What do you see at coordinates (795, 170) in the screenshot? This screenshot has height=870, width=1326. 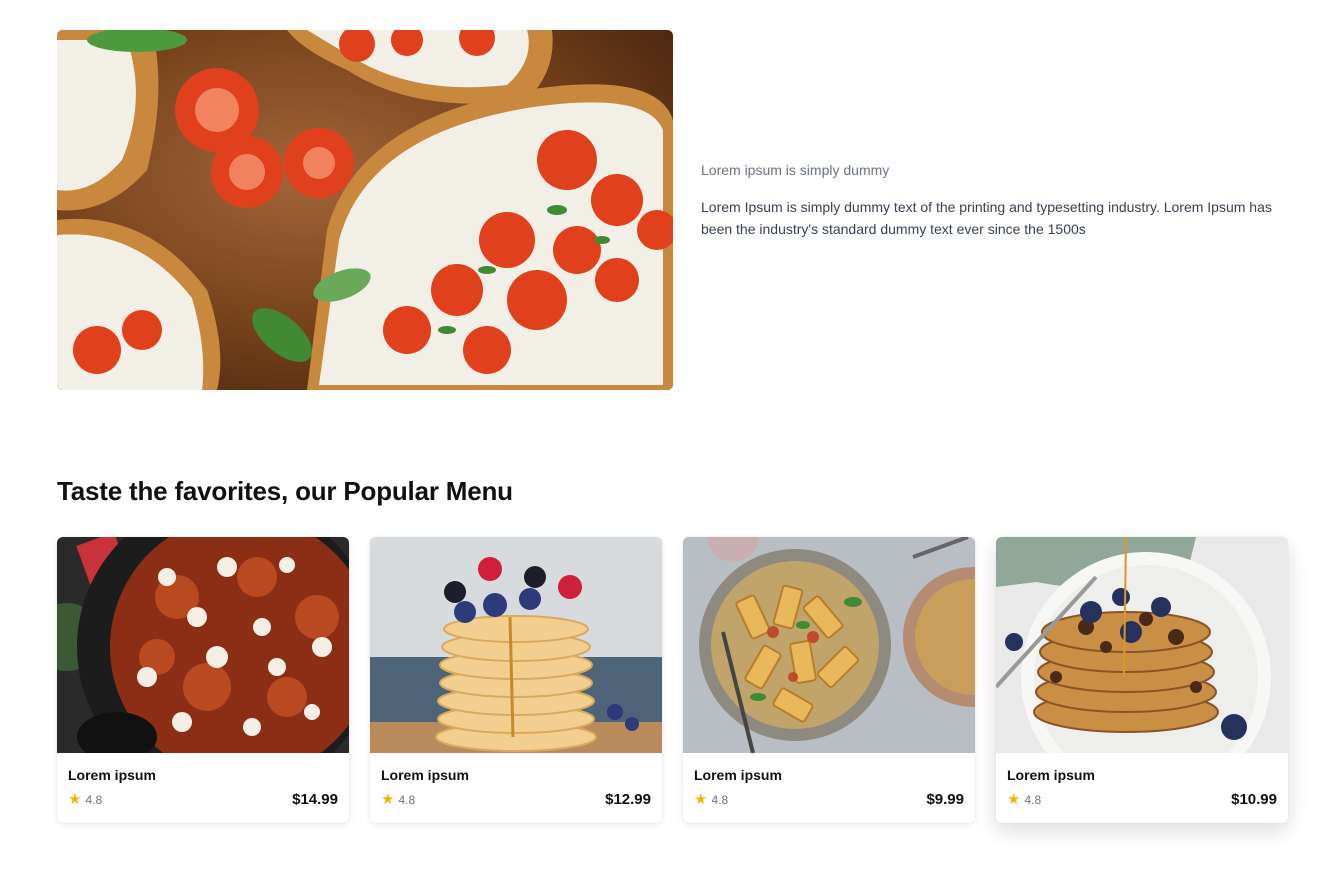 I see `hero-subtitle: Lorem ipsum is simply dummy` at bounding box center [795, 170].